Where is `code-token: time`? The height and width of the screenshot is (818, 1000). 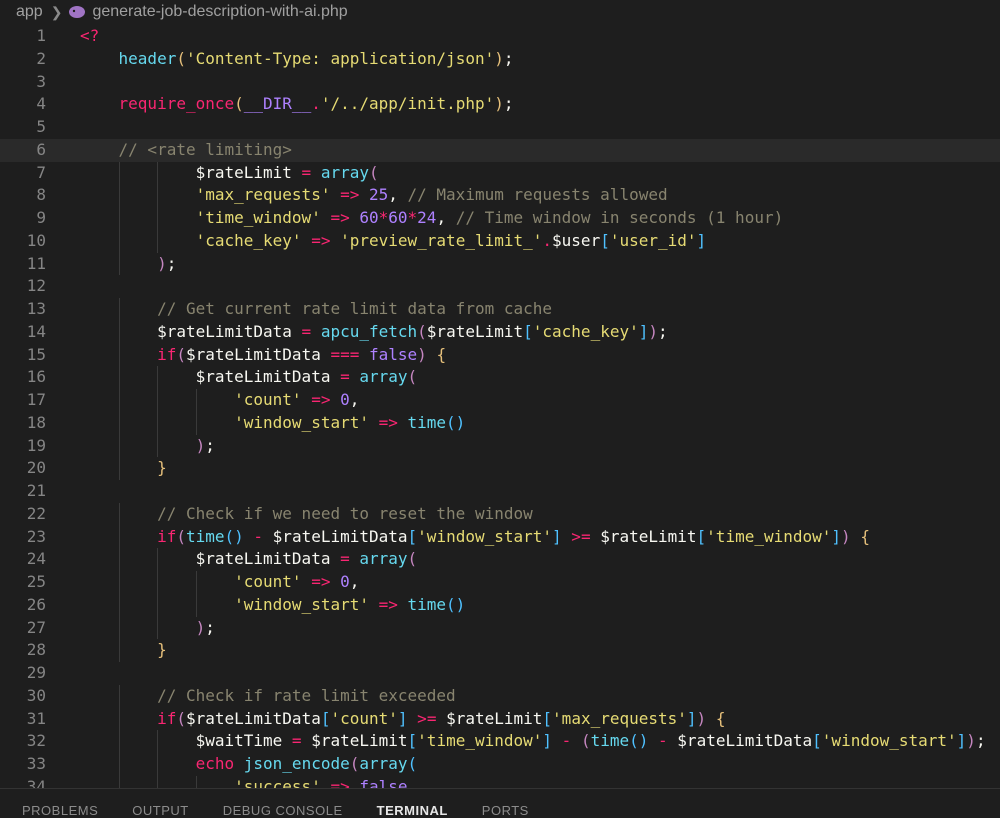 code-token: time is located at coordinates (427, 604).